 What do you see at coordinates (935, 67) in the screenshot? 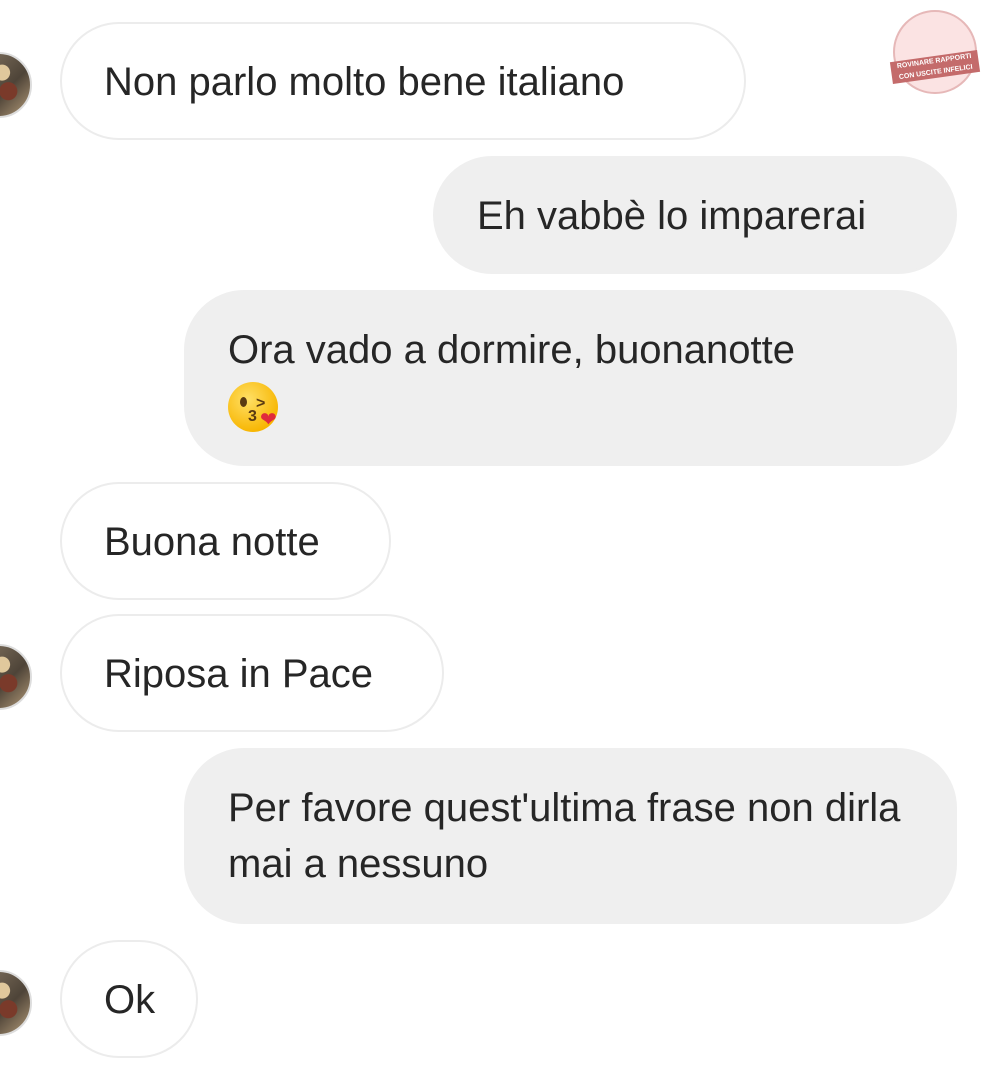
I see `watermark-ribbon: ROVINARE RAPPORTI CON USCITE INFELICI` at bounding box center [935, 67].